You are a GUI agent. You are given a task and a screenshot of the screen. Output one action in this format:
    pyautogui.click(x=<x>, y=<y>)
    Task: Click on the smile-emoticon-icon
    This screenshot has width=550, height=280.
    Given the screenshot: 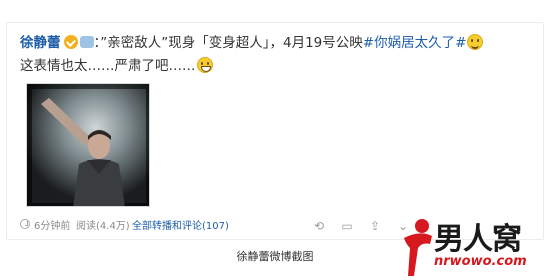 What is the action you would take?
    pyautogui.click(x=475, y=42)
    